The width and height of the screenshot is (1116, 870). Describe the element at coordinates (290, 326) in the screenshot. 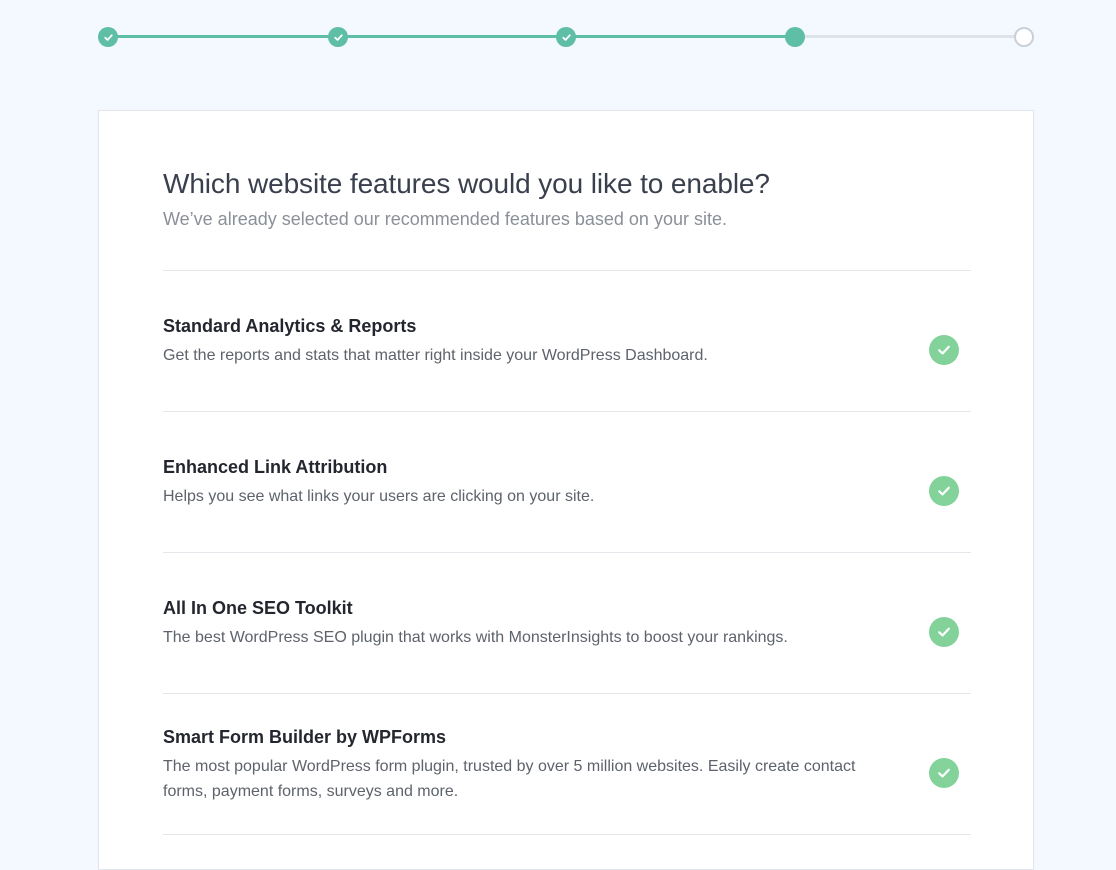

I see `feature-title: Standard Analytics & Reports` at that location.